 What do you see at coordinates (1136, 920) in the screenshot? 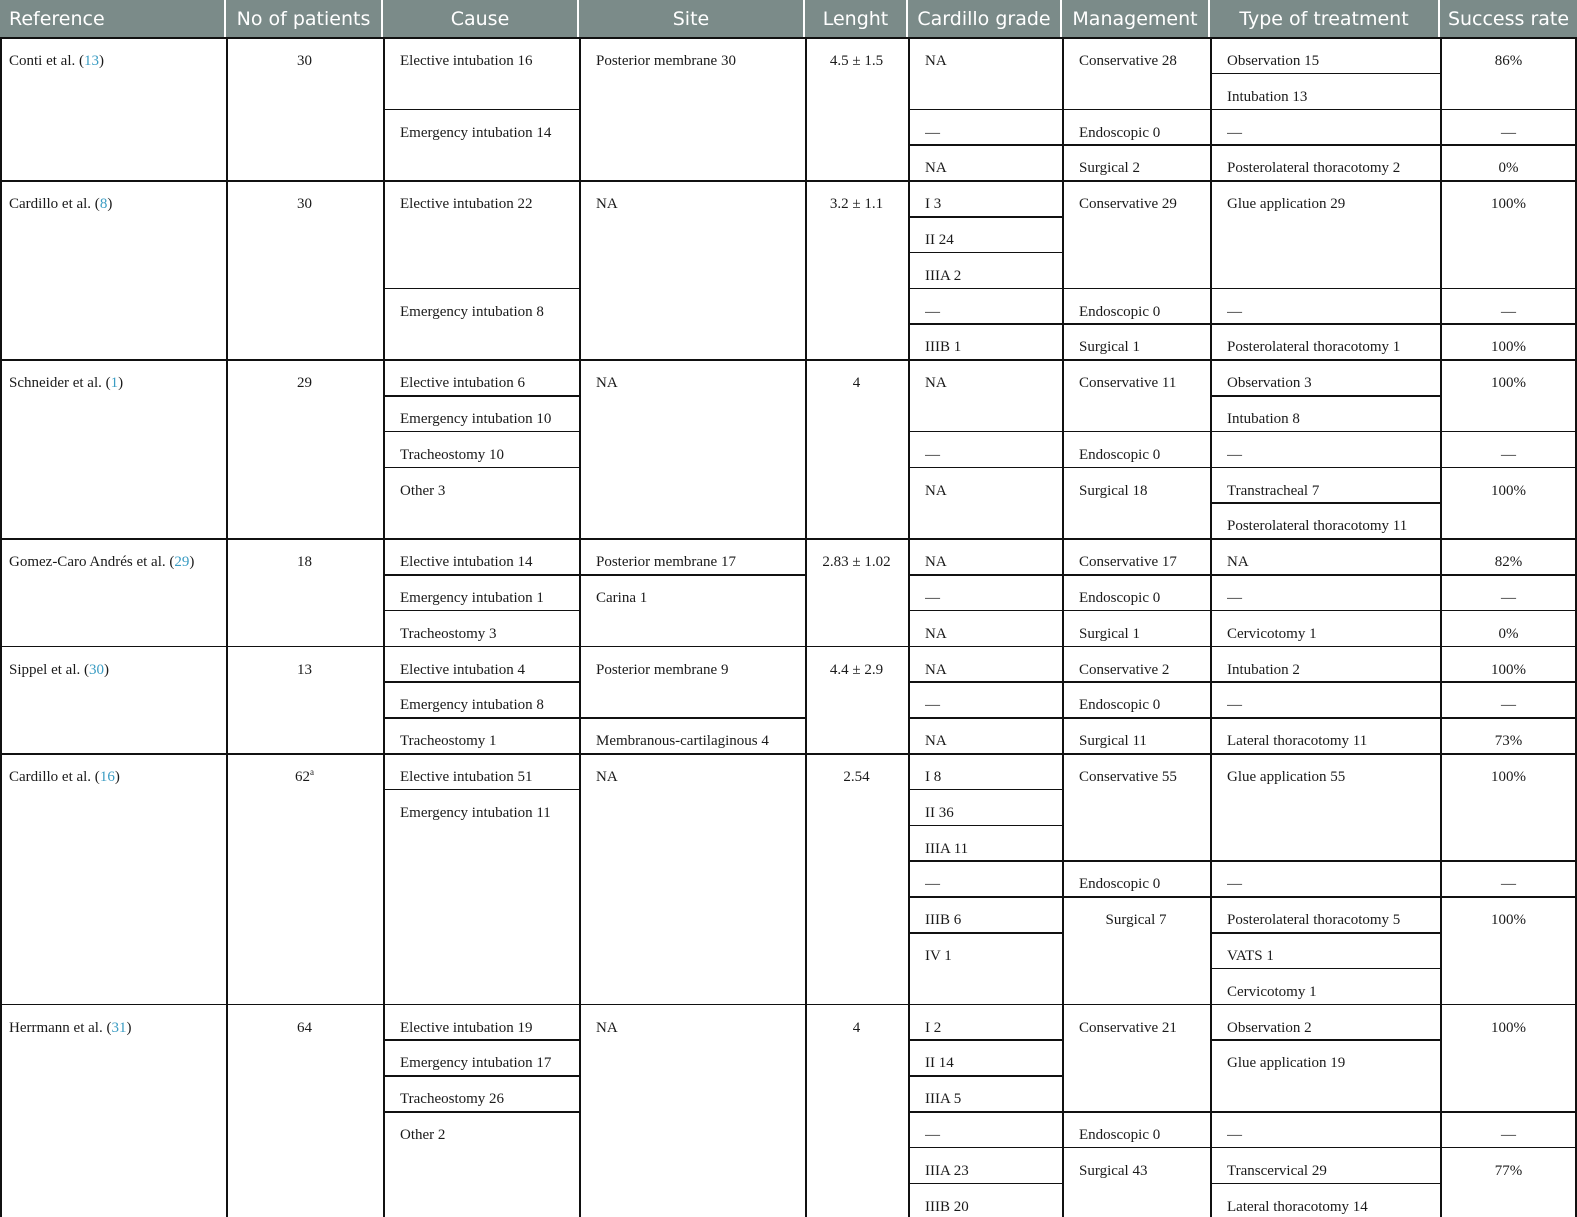
I see `management-cell: Surgical 7` at bounding box center [1136, 920].